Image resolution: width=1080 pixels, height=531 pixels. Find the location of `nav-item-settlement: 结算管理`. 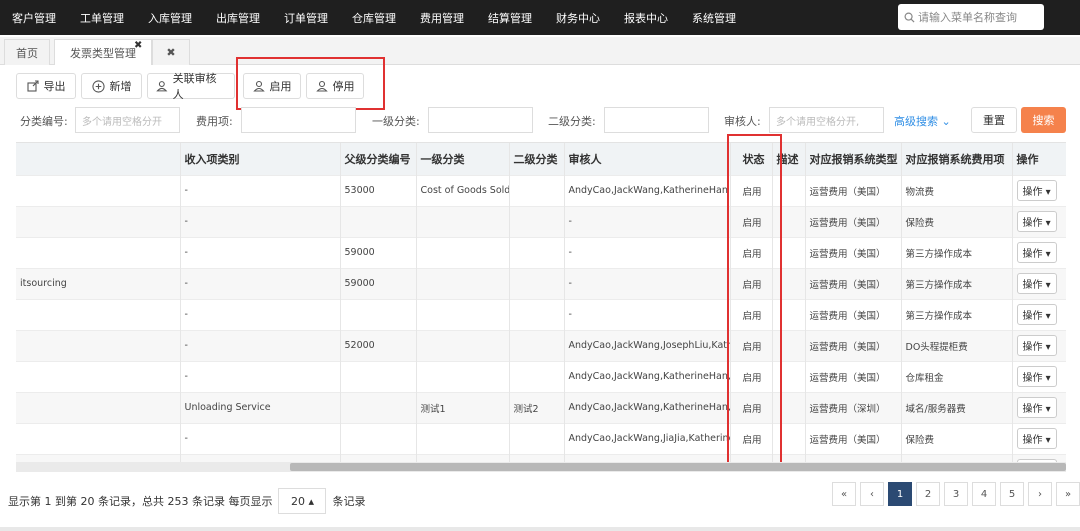

nav-item-settlement: 结算管理 is located at coordinates (510, 18).